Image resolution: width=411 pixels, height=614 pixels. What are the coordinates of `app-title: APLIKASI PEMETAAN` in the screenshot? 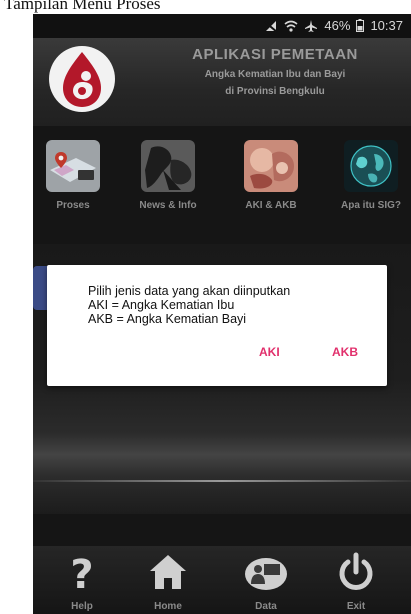 It's located at (275, 54).